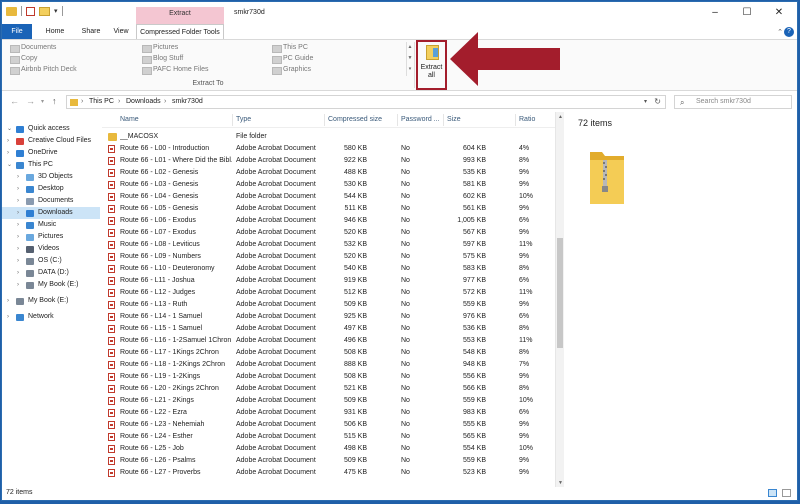 The width and height of the screenshot is (800, 504). Describe the element at coordinates (33, 48) in the screenshot. I see `destination-documents: Documents` at that location.